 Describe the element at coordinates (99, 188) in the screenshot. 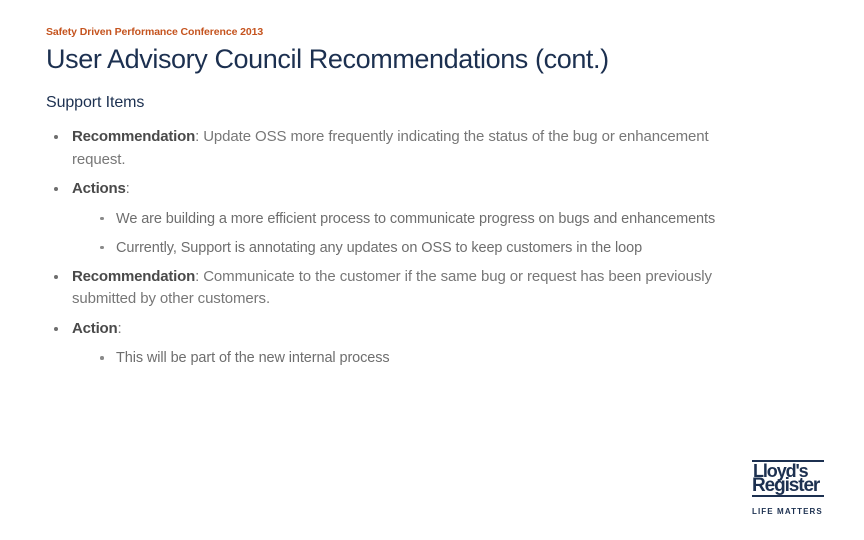

I see `bullet-lead: Actions` at that location.